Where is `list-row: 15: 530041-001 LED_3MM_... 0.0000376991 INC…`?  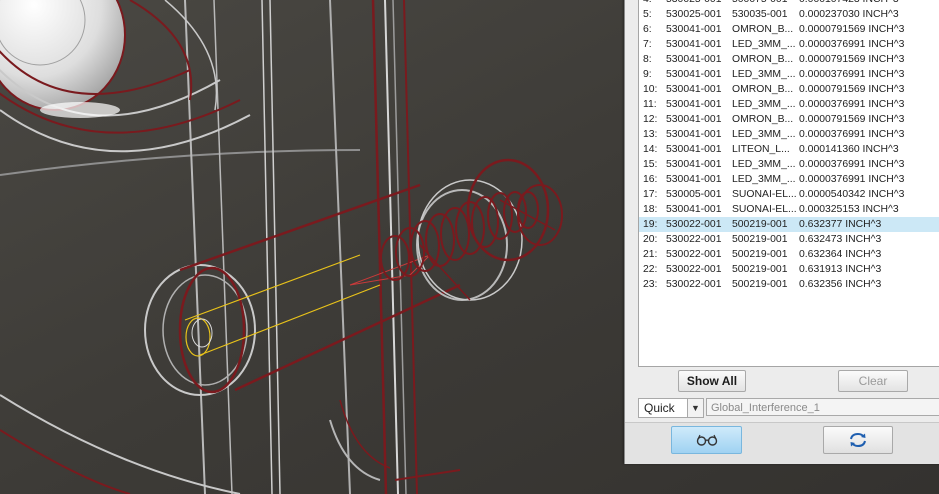 list-row: 15: 530041-001 LED_3MM_... 0.0000376991 INC… is located at coordinates (789, 164).